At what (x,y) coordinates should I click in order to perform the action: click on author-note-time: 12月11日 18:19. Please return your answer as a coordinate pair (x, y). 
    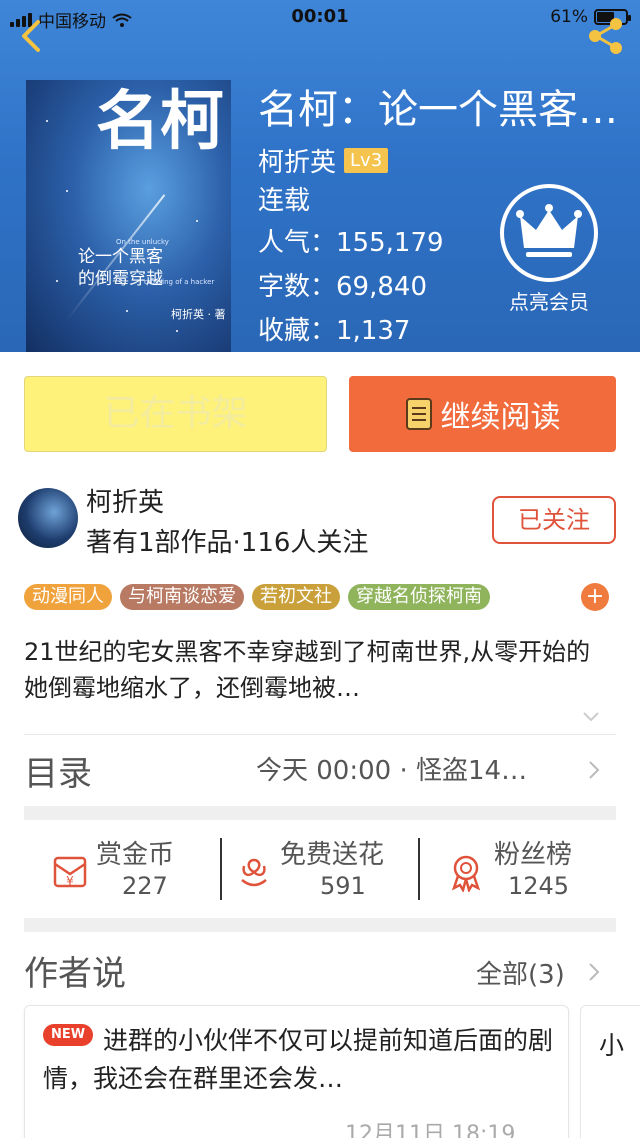
    Looking at the image, I should click on (430, 1130).